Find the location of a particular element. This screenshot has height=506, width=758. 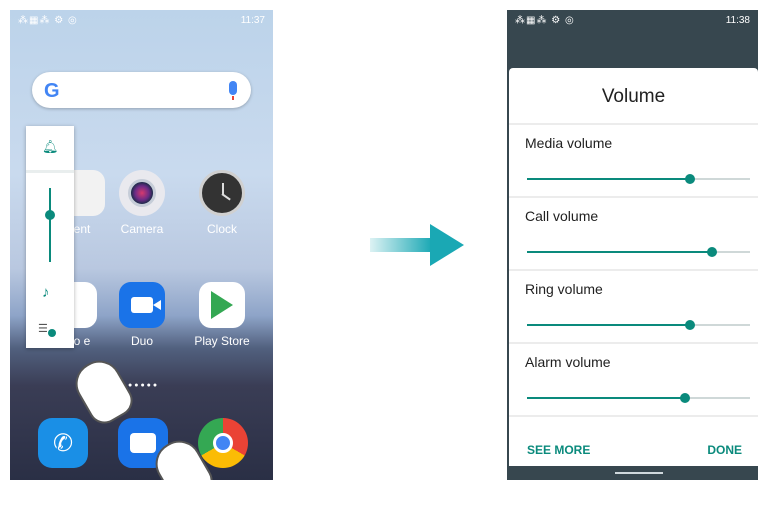

app-clock: Clock is located at coordinates (222, 203).